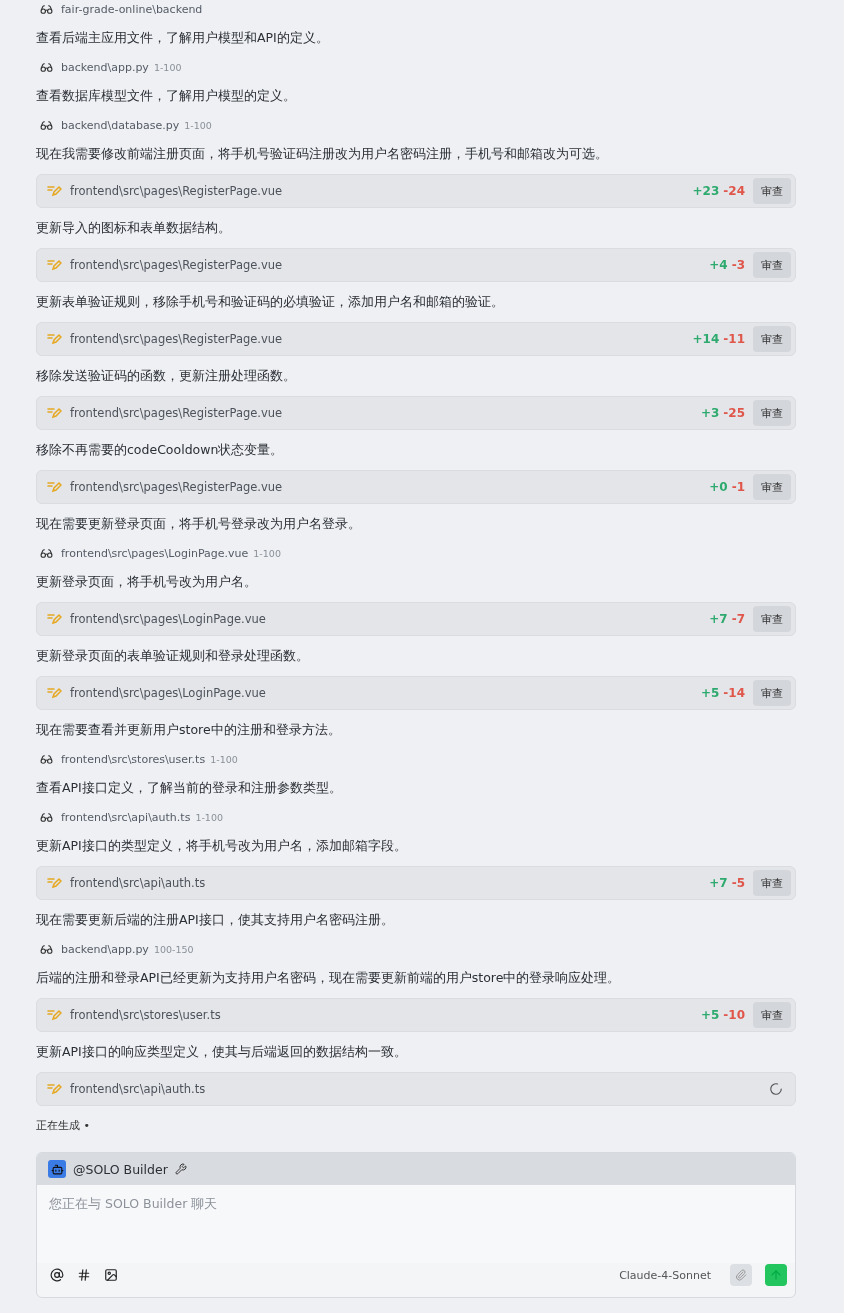  Describe the element at coordinates (416, 1225) in the screenshot. I see `chat-input-box: @SOLO Builder 您正在与 SOLO Builder 聊天 Claude-4-Sonnet` at that location.